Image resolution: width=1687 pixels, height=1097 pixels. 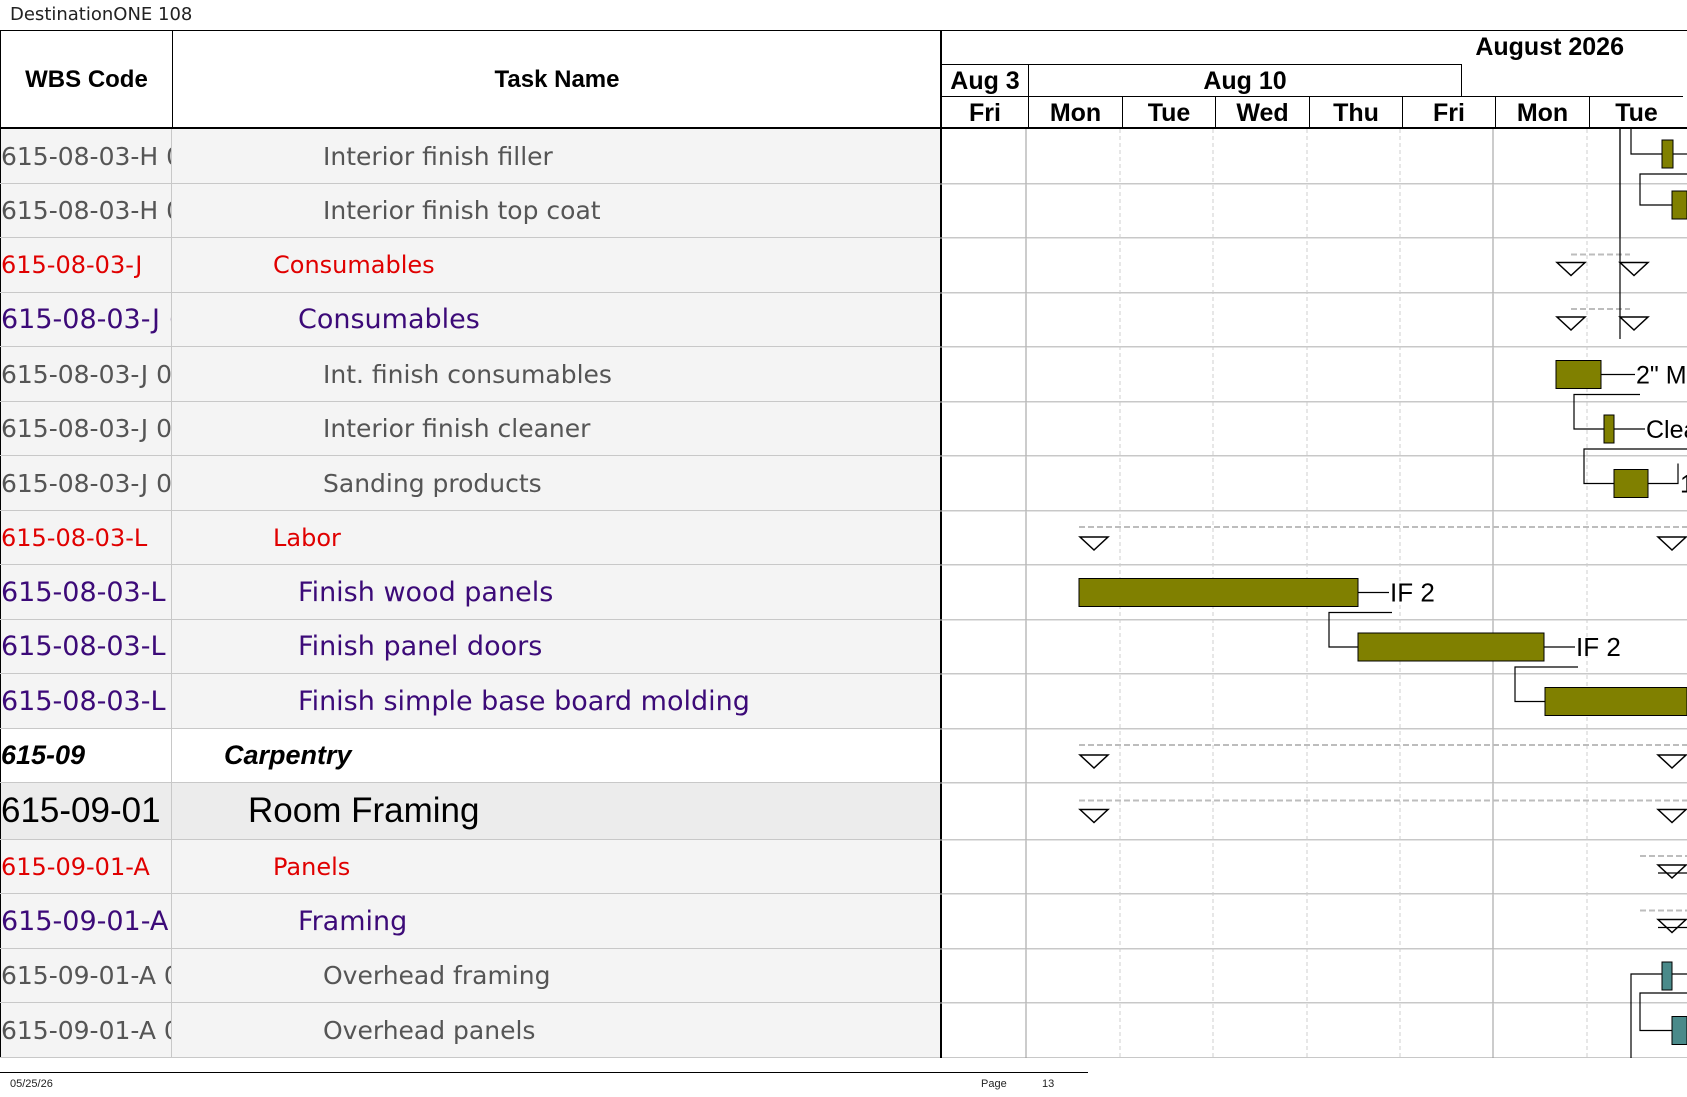 I want to click on task-name-cell: Room Framing, so click(x=556, y=811).